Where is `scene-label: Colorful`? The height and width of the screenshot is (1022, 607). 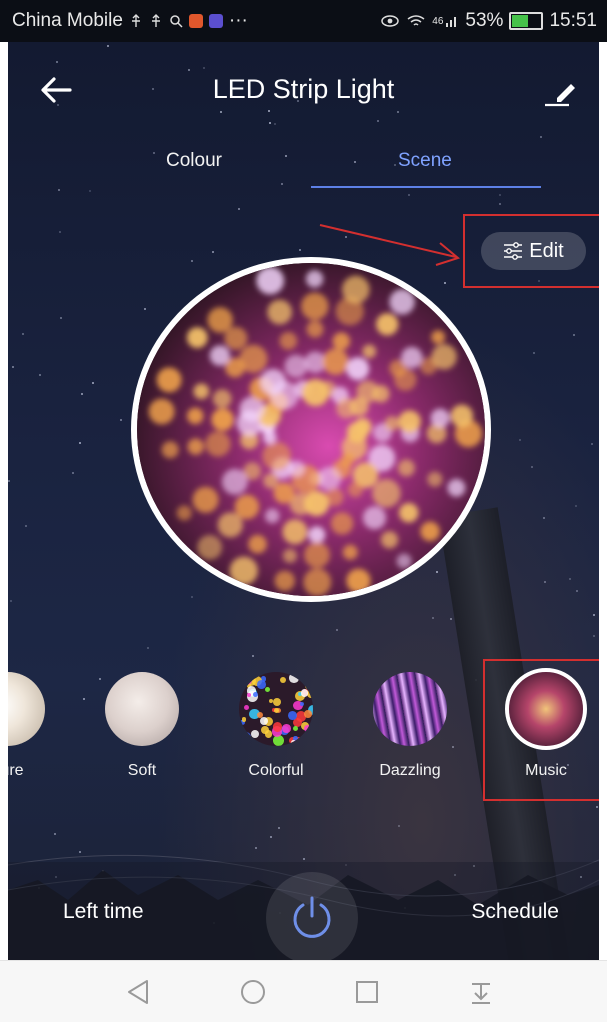 scene-label: Colorful is located at coordinates (276, 770).